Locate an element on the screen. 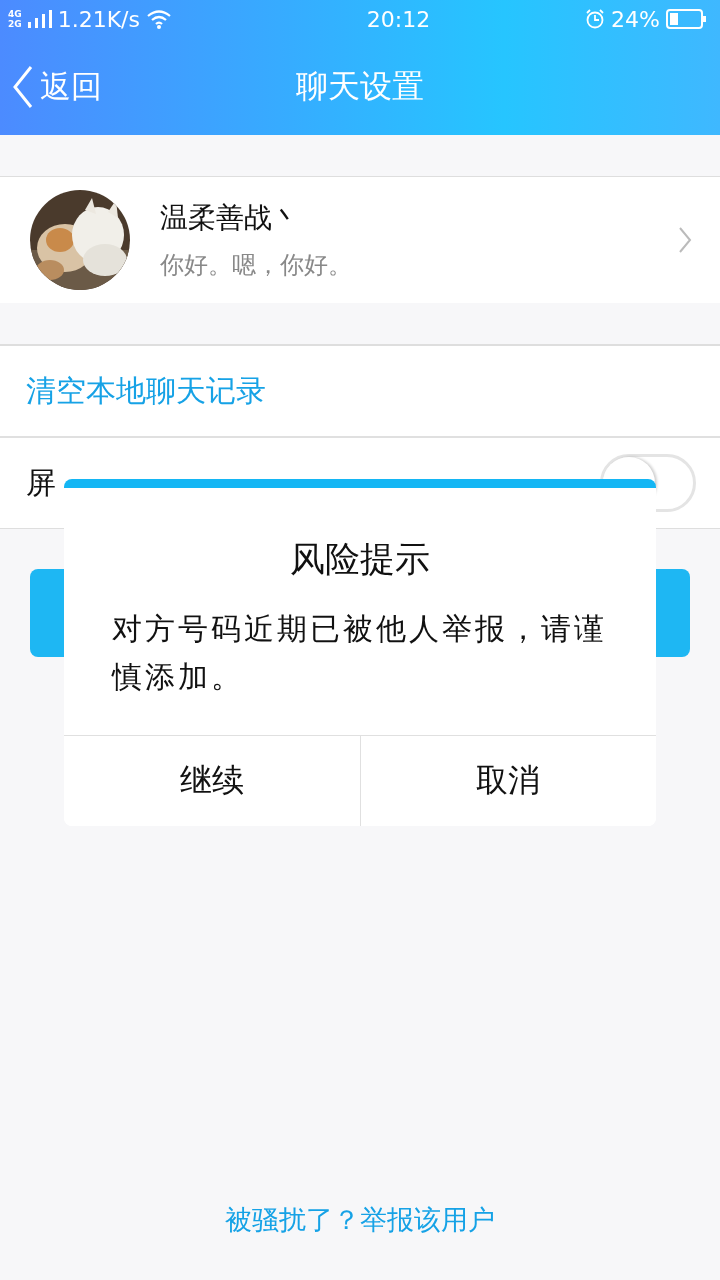 The height and width of the screenshot is (1280, 720). dialog-title: 风险提示 is located at coordinates (360, 559).